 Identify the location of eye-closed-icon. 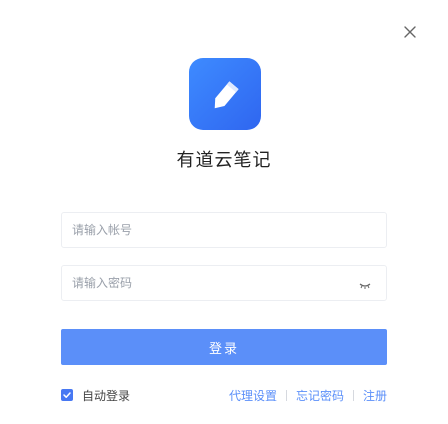
(365, 286).